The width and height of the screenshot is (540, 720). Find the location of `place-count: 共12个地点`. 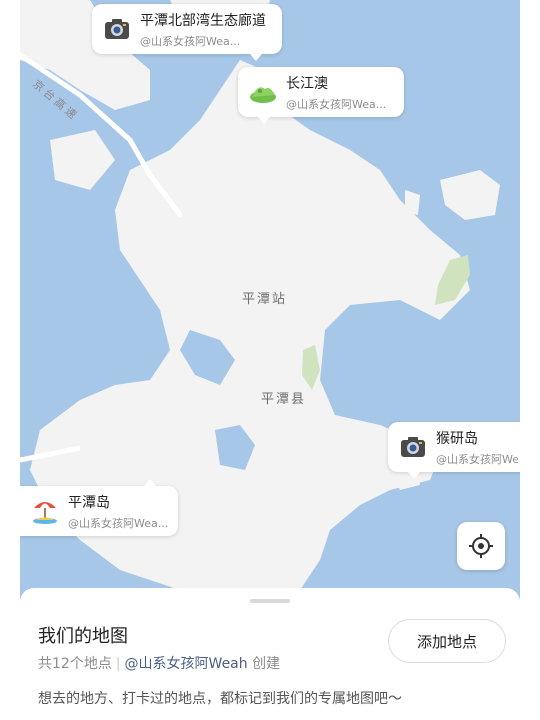

place-count: 共12个地点 is located at coordinates (75, 664).